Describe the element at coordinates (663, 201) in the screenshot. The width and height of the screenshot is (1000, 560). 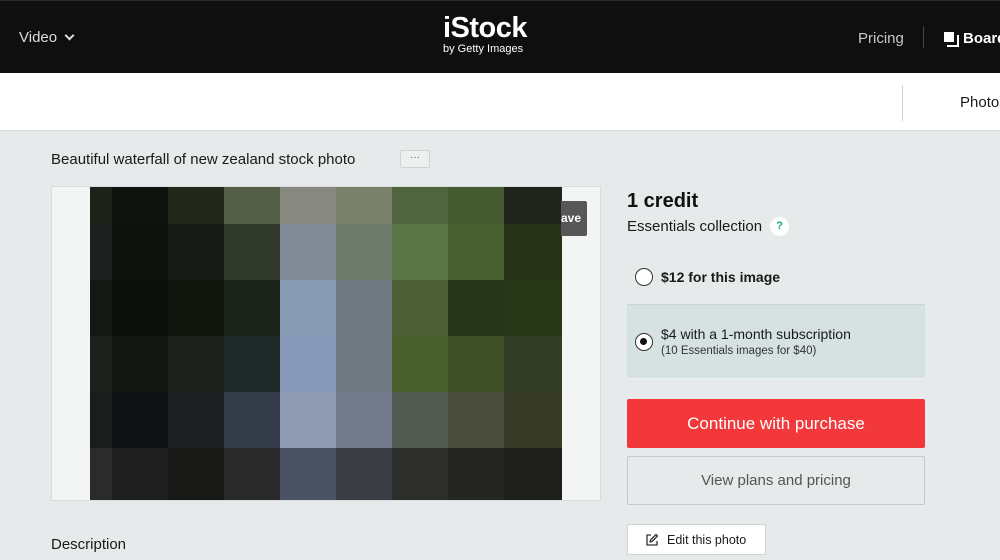
I see `credit-price: 1 credit` at that location.